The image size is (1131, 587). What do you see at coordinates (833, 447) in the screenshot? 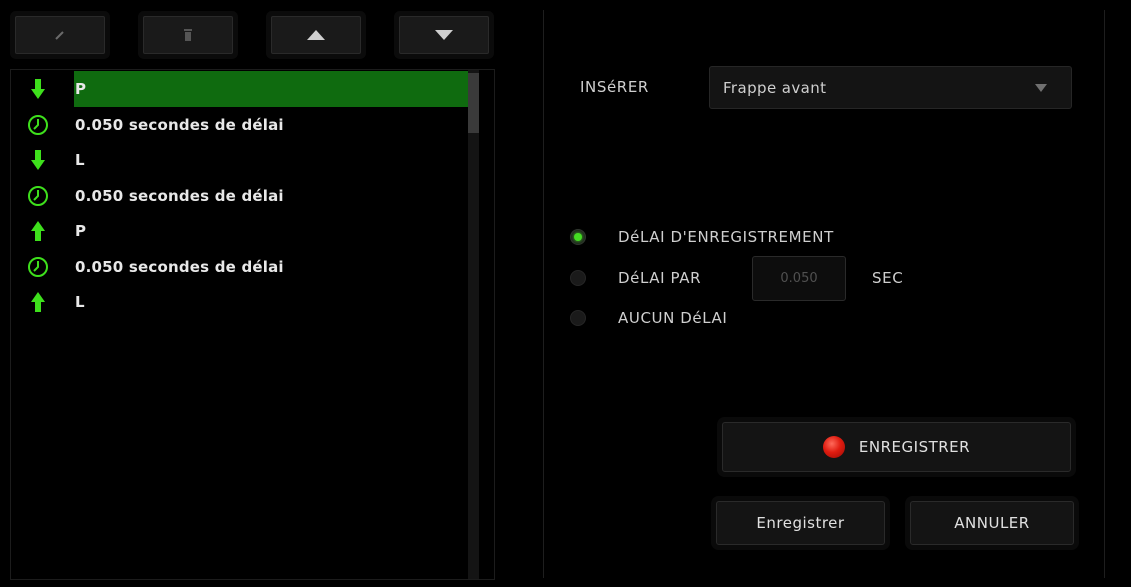
I see `record-icon` at bounding box center [833, 447].